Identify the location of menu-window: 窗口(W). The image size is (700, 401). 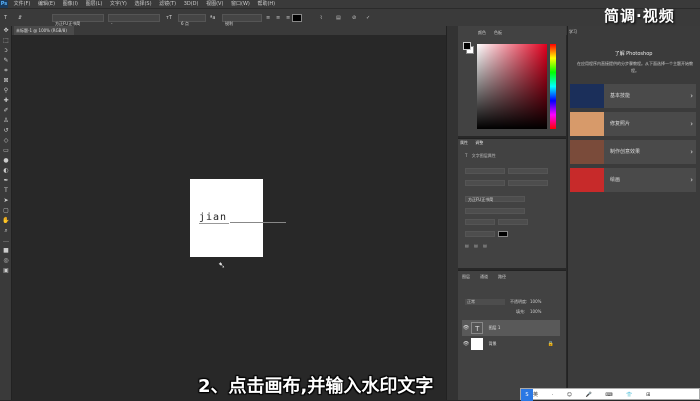
(240, 4).